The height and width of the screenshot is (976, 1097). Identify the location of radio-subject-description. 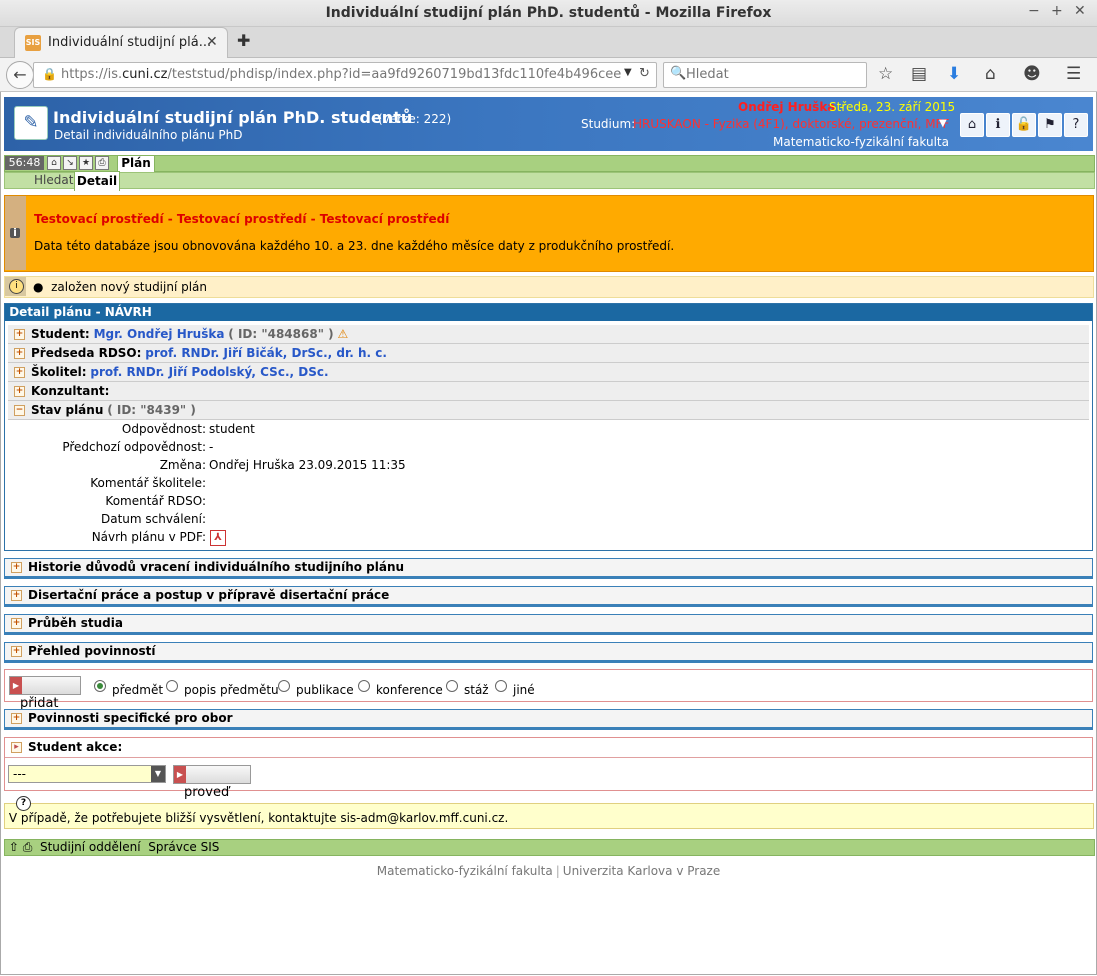
(172, 686).